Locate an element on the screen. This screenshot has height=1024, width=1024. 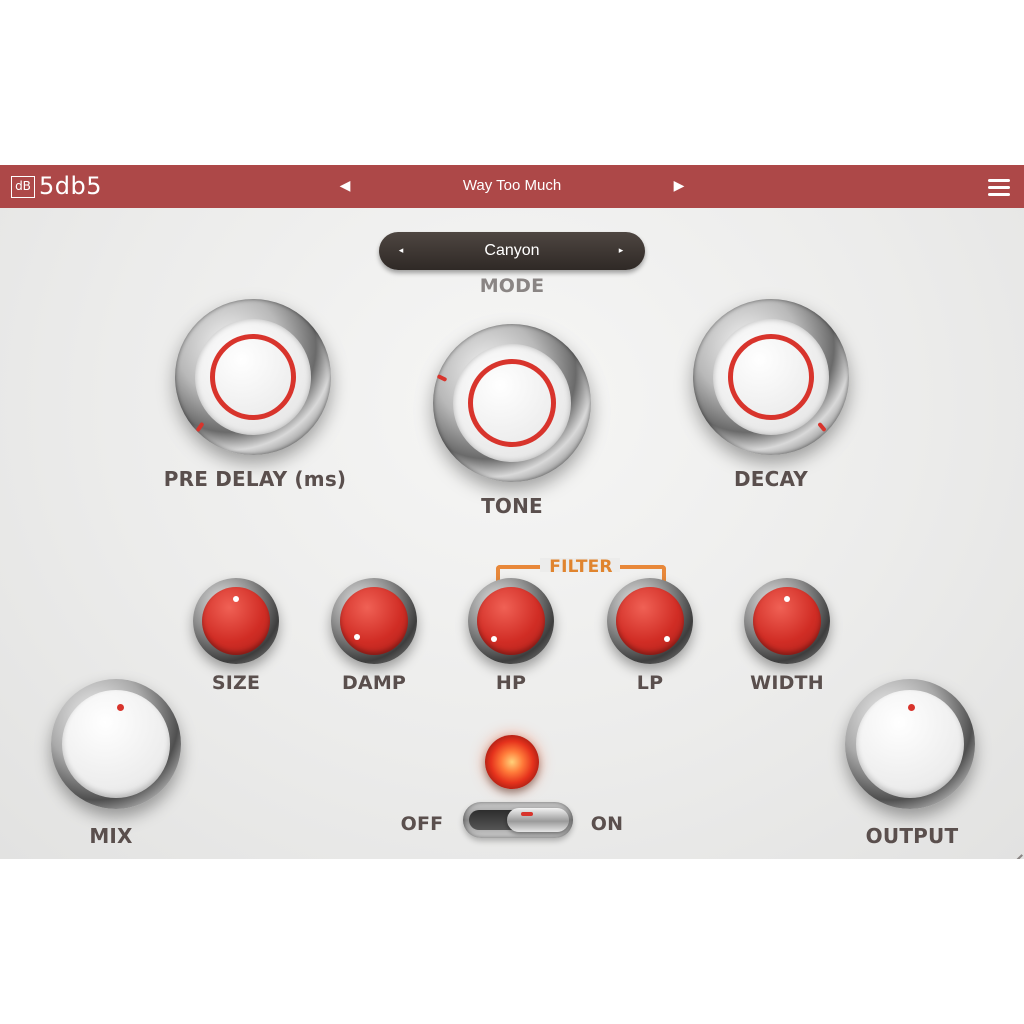
hp-knob is located at coordinates (511, 621).